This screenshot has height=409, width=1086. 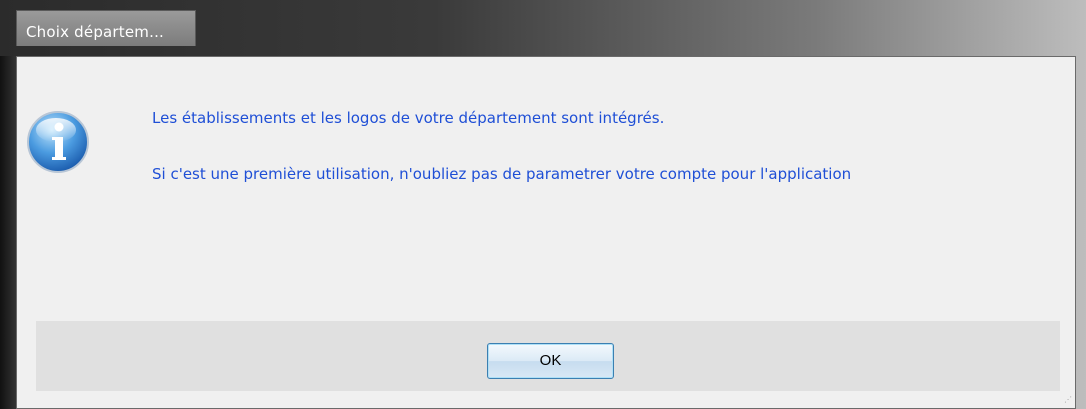 What do you see at coordinates (550, 361) in the screenshot?
I see `ok-button: OK` at bounding box center [550, 361].